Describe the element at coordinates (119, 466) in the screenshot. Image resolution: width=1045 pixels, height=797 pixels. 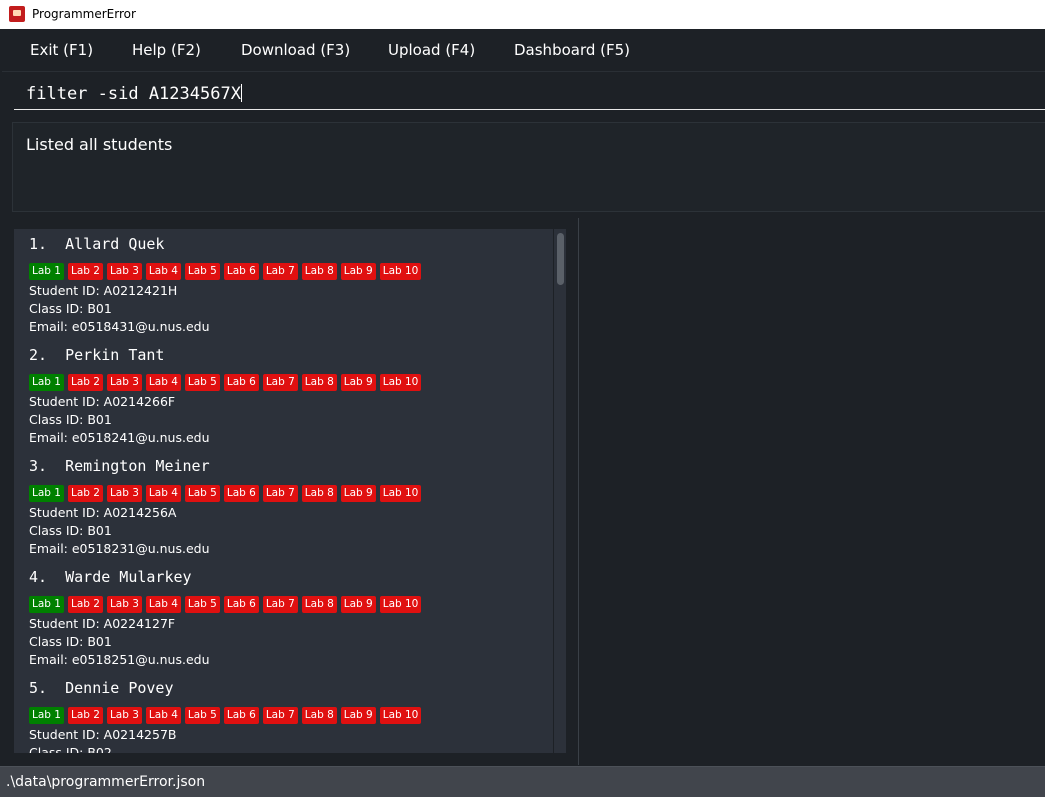
I see `student-name: 3. Remington Meiner` at that location.